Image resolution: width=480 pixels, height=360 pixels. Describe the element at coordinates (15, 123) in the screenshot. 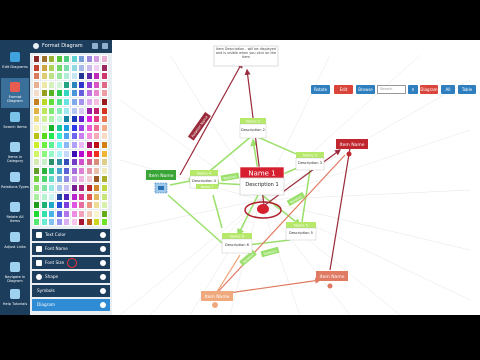

I see `sidebar-item-search-items: Search Items` at that location.